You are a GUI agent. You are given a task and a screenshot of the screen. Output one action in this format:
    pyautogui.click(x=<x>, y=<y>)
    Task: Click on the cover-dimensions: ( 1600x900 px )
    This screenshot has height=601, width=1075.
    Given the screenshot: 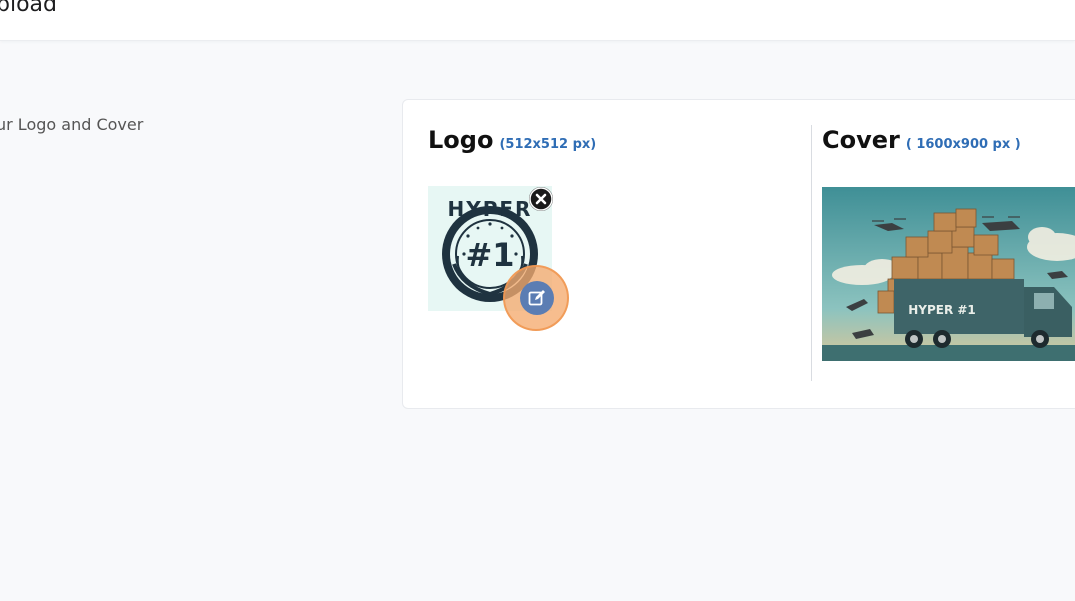 What is the action you would take?
    pyautogui.click(x=963, y=144)
    